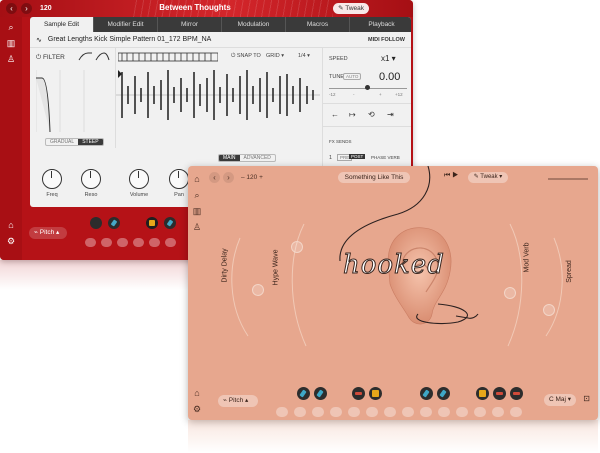 The height and width of the screenshot is (453, 600). I want to click on tempo-display: 120, so click(46, 8).